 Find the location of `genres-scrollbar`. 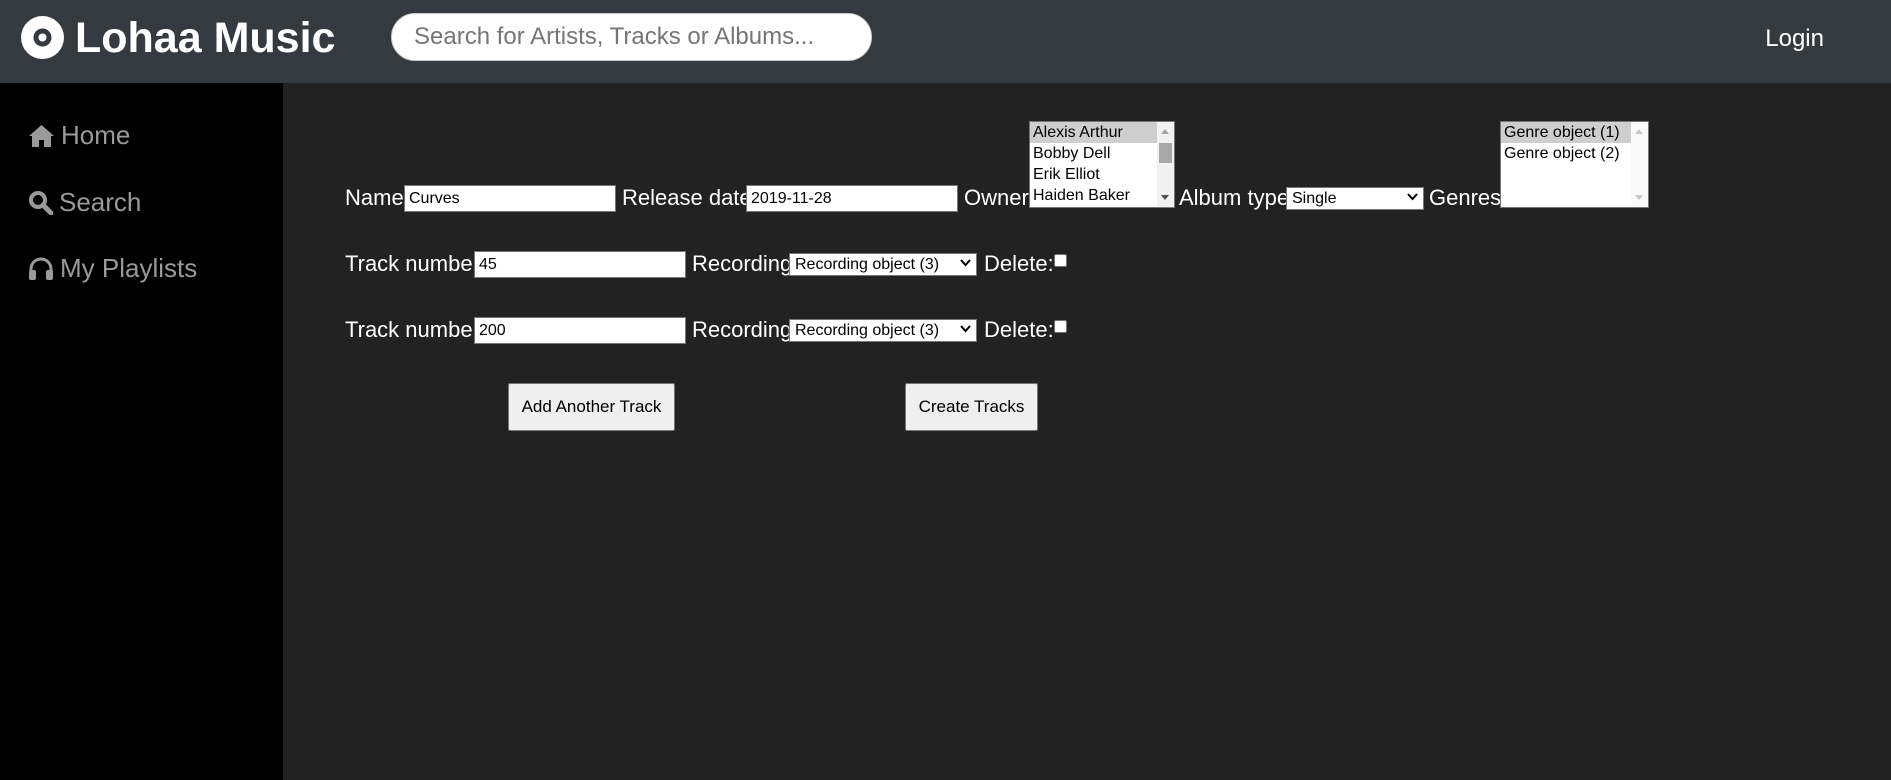

genres-scrollbar is located at coordinates (1639, 164).